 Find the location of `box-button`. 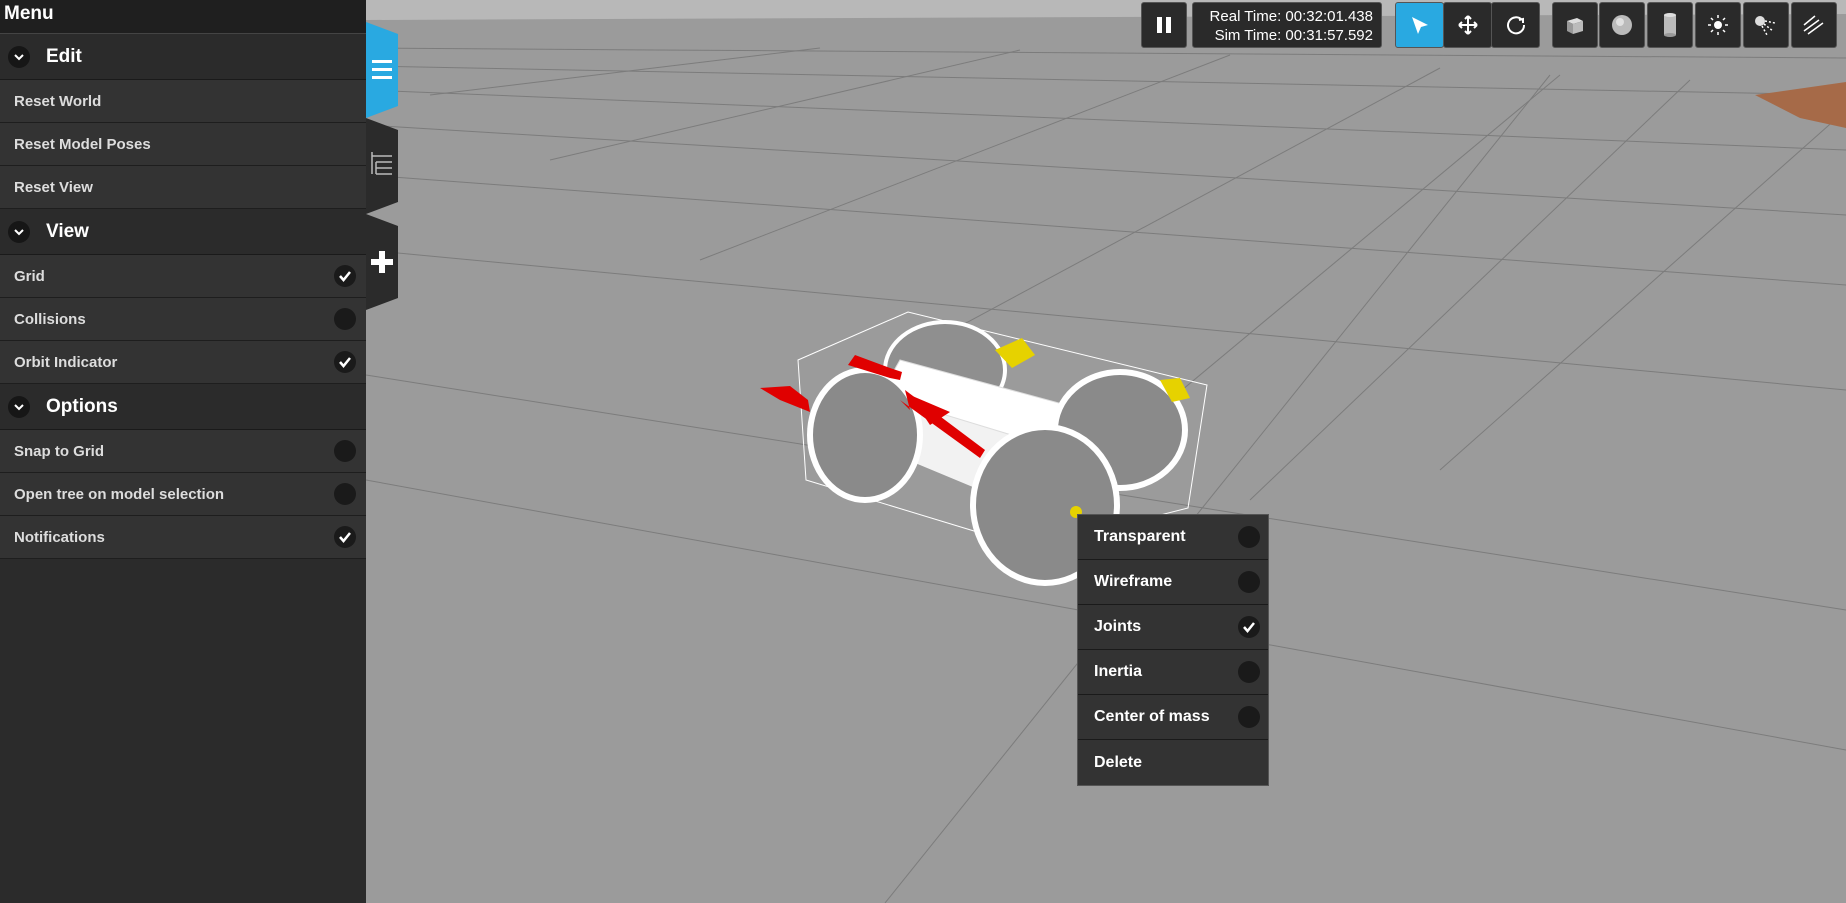

box-button is located at coordinates (1575, 25).